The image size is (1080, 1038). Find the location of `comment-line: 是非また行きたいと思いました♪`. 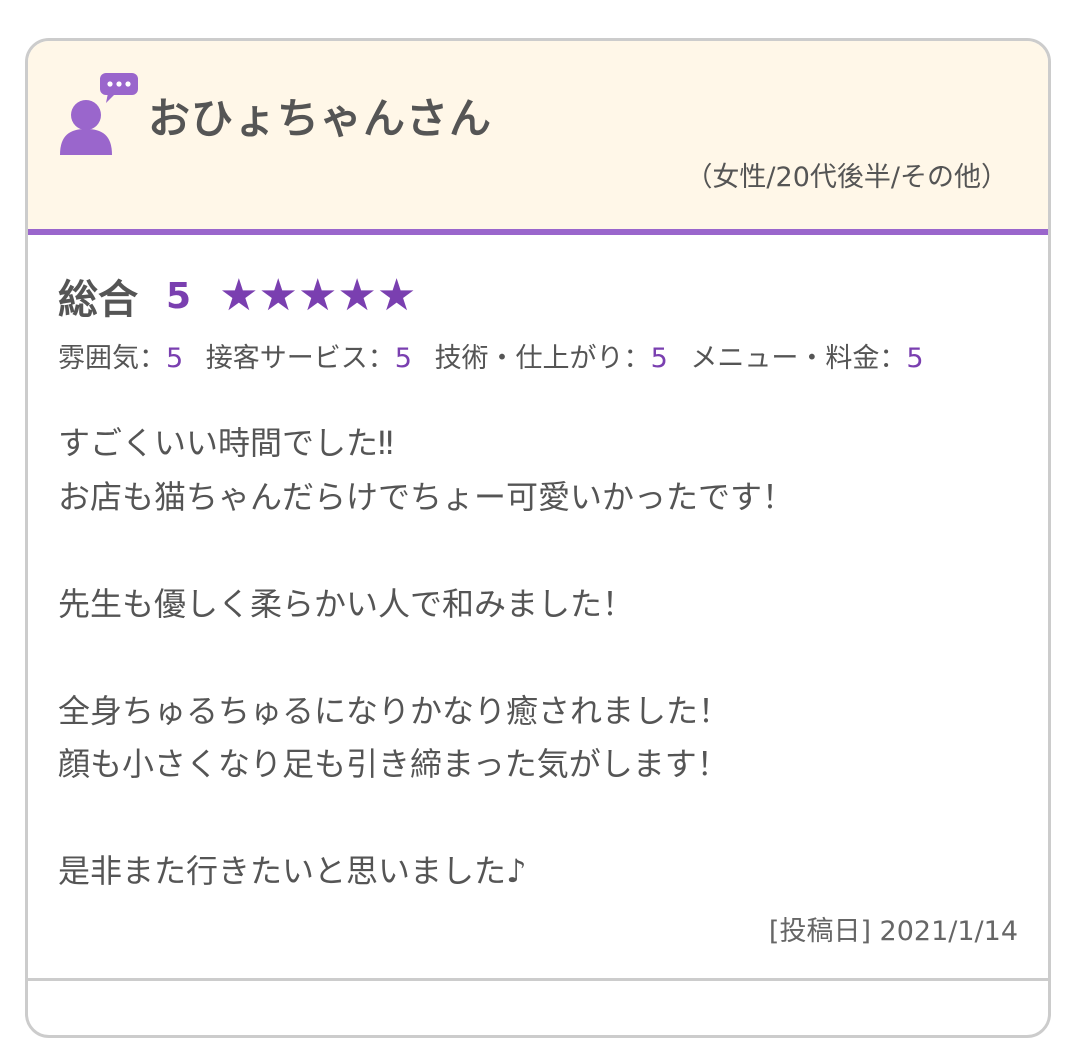

comment-line: 是非また行きたいと思いました♪ is located at coordinates (292, 871).